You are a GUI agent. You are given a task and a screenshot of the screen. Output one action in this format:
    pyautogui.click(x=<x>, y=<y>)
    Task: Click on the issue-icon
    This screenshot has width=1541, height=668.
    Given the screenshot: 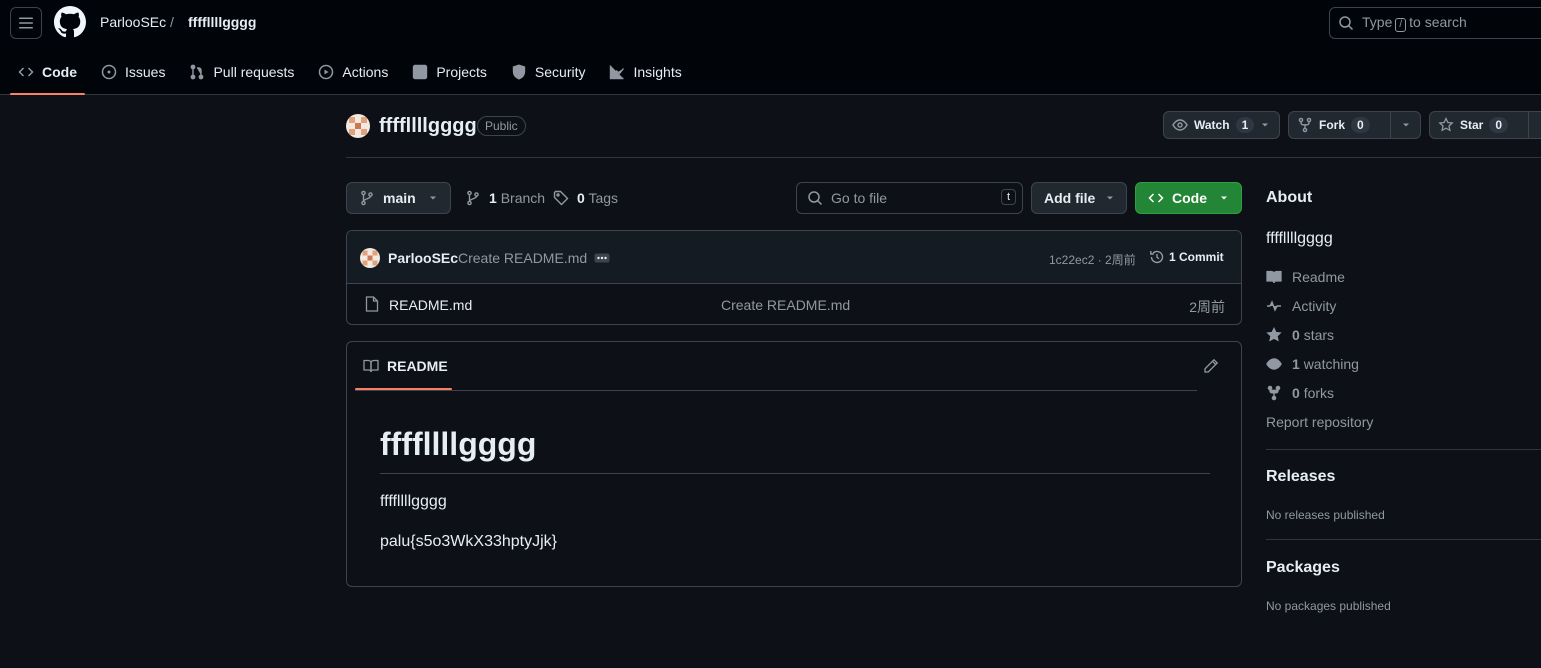 What is the action you would take?
    pyautogui.click(x=109, y=72)
    